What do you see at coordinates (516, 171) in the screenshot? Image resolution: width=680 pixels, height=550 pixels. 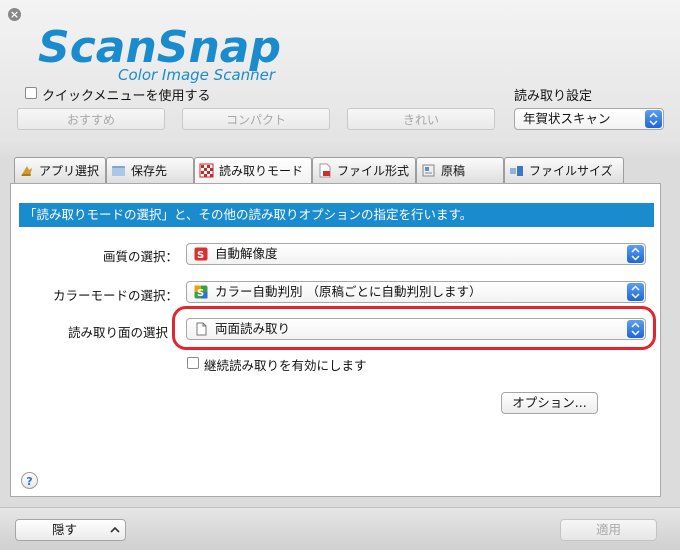 I see `file-size-icon` at bounding box center [516, 171].